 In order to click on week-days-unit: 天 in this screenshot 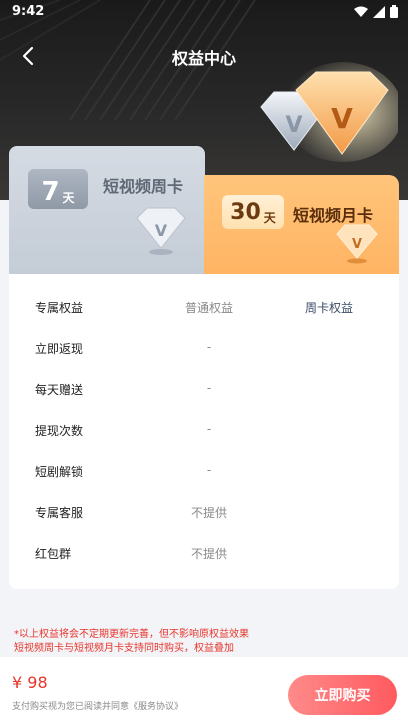, I will do `click(68, 198)`.